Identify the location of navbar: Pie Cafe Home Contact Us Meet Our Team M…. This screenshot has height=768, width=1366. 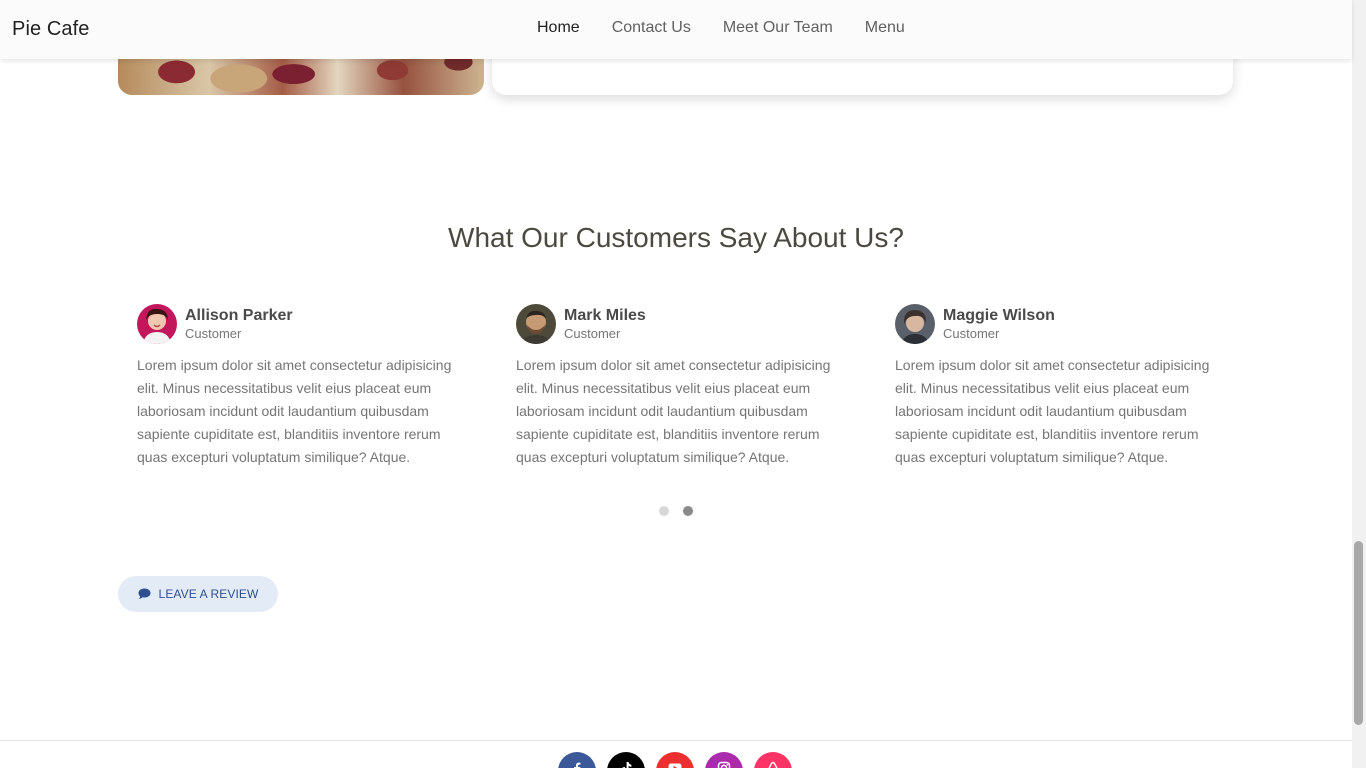
(676, 29).